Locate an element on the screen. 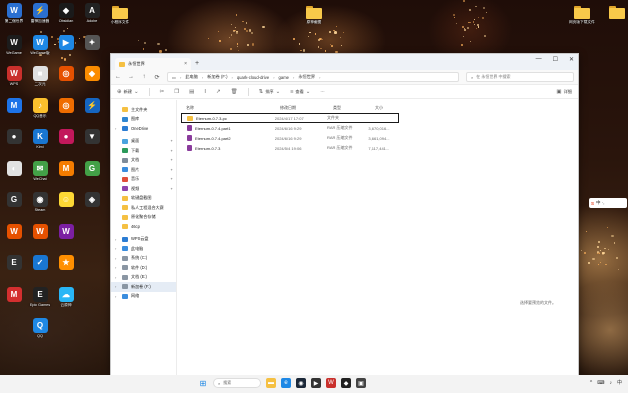 The image size is (628, 393). sidebar-item: 视频 ✦ is located at coordinates (143, 189).